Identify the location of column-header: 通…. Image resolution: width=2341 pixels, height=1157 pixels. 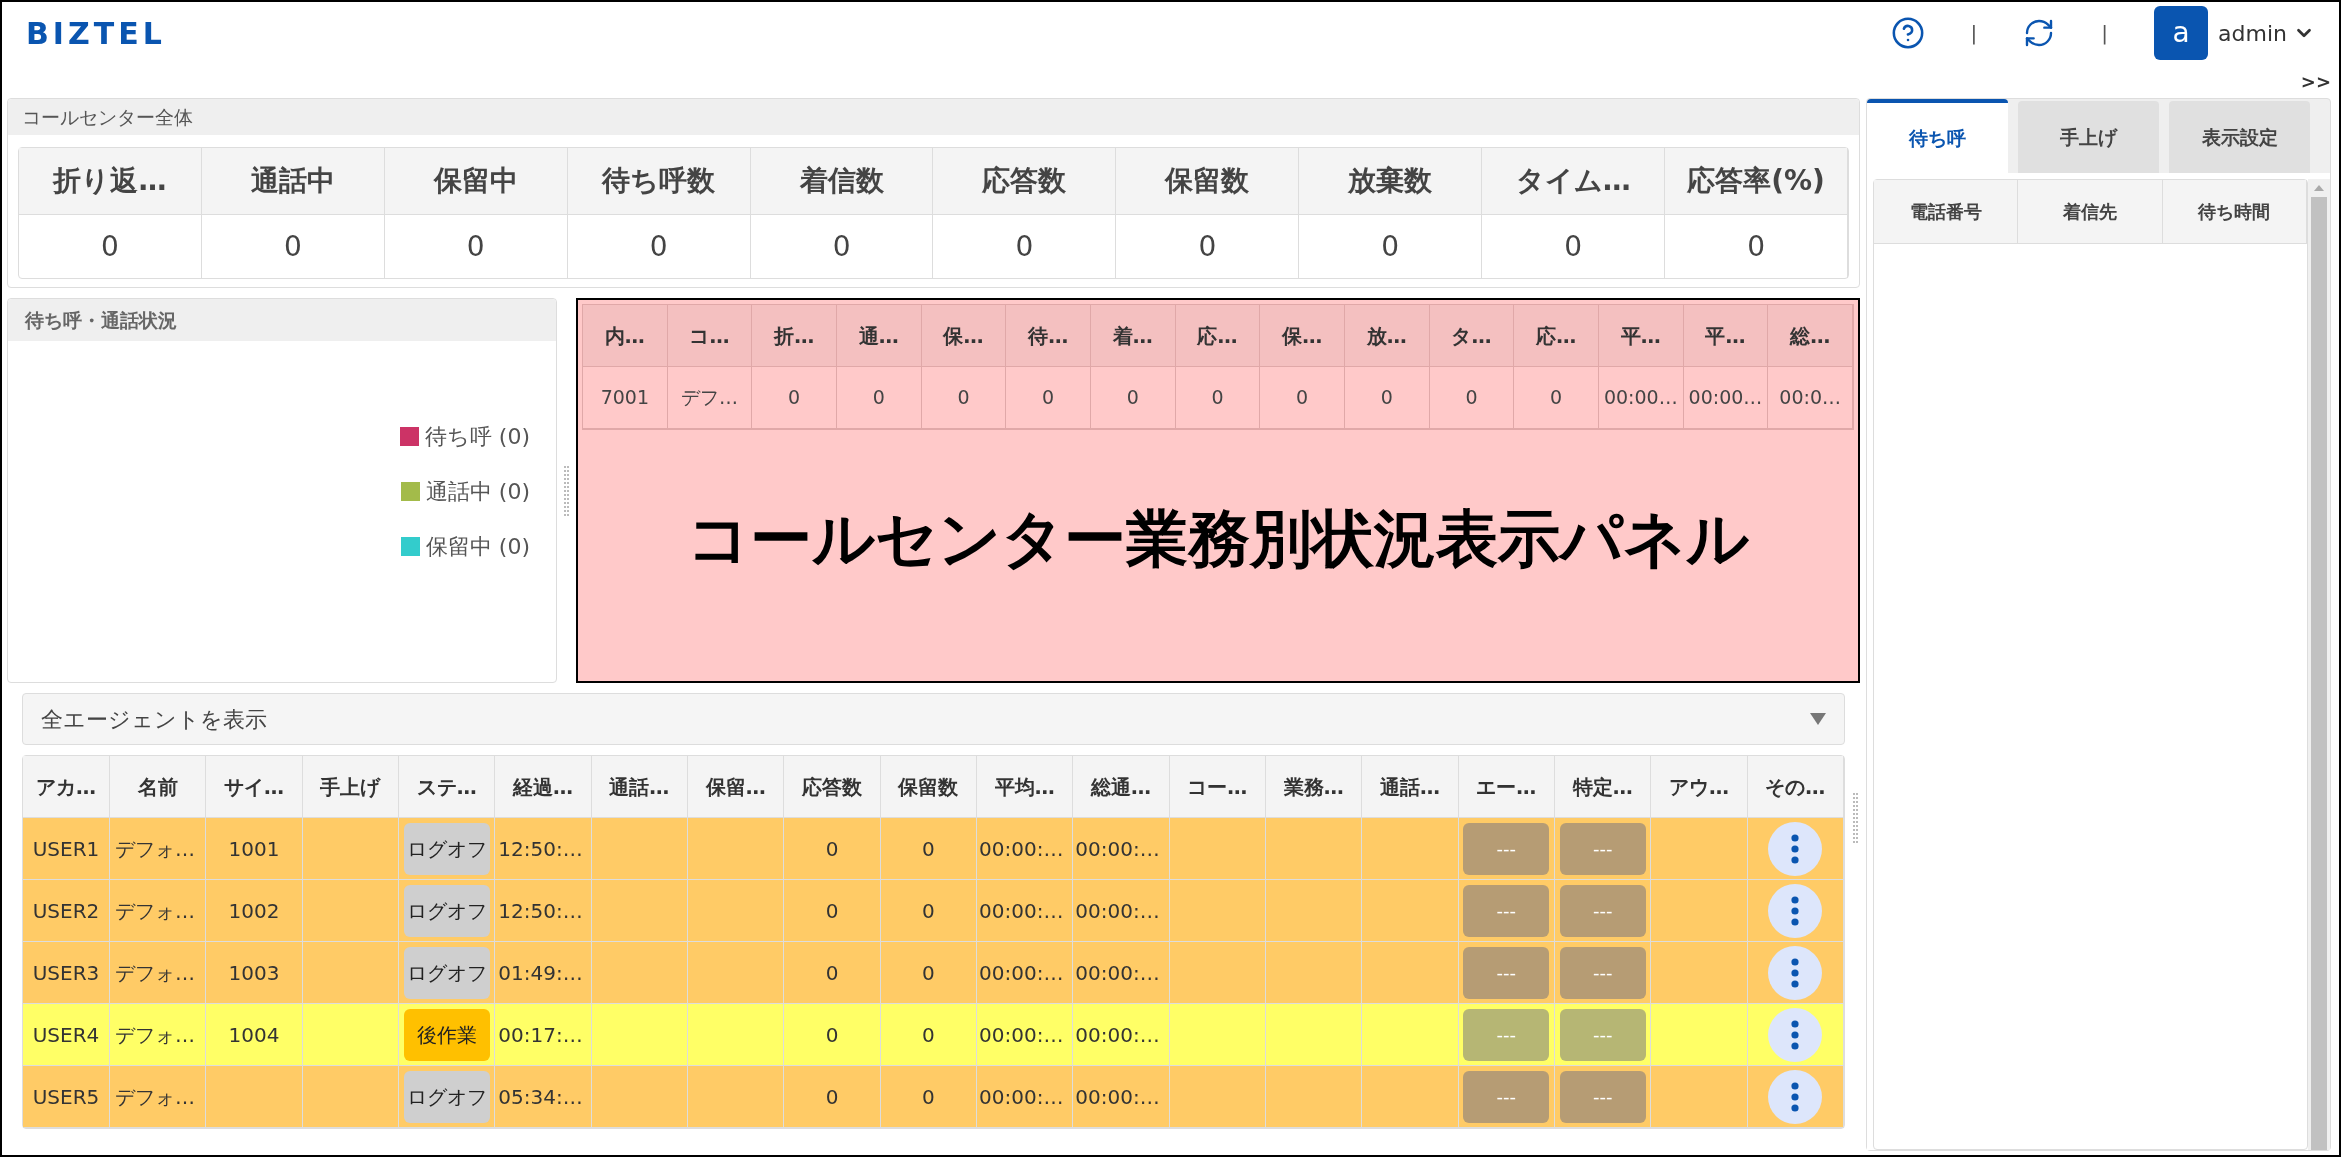
(879, 336).